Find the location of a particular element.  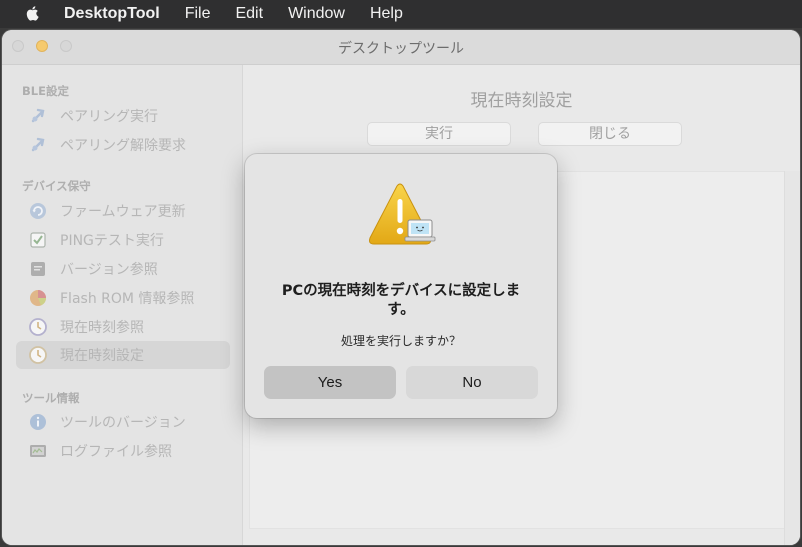

alert-message: PCの現在時刻をデバイスに設定します。 is located at coordinates (401, 300).